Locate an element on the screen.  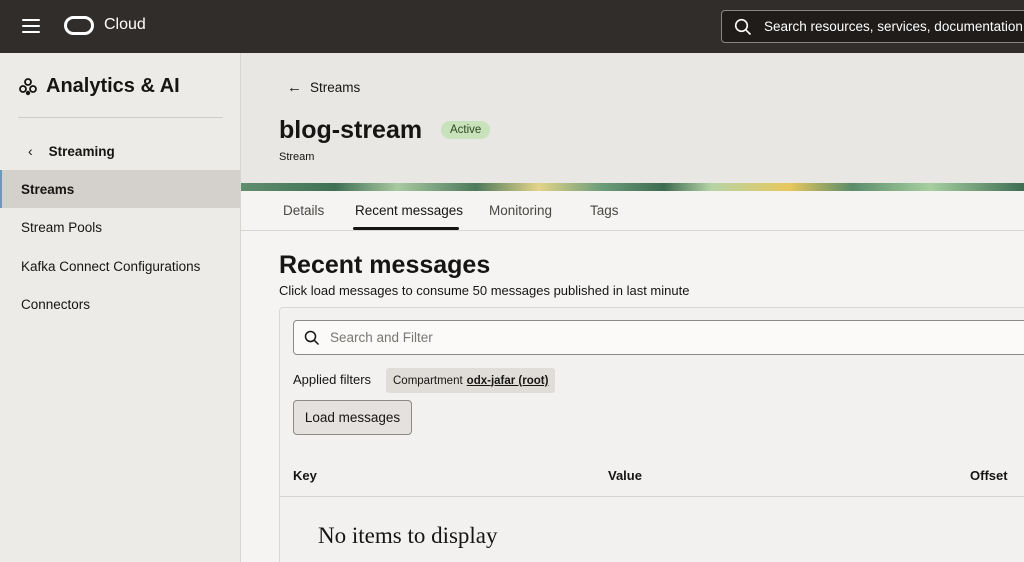
status-badge: Active is located at coordinates (466, 130).